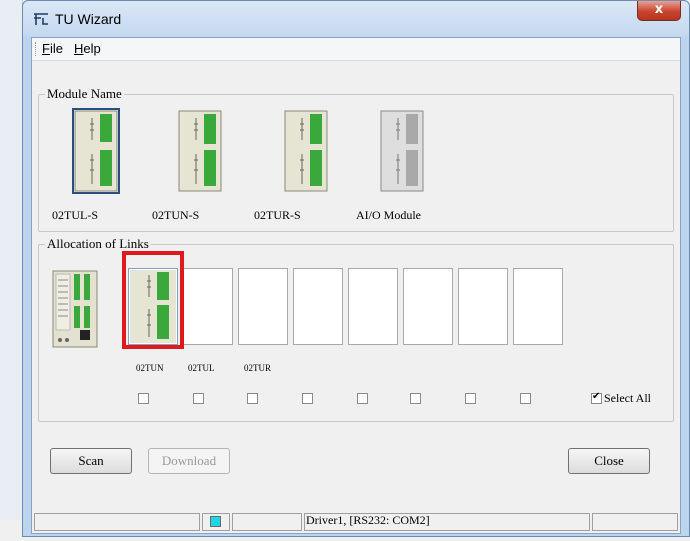  What do you see at coordinates (150, 368) in the screenshot?
I see `slot-label-1: 02TUN` at bounding box center [150, 368].